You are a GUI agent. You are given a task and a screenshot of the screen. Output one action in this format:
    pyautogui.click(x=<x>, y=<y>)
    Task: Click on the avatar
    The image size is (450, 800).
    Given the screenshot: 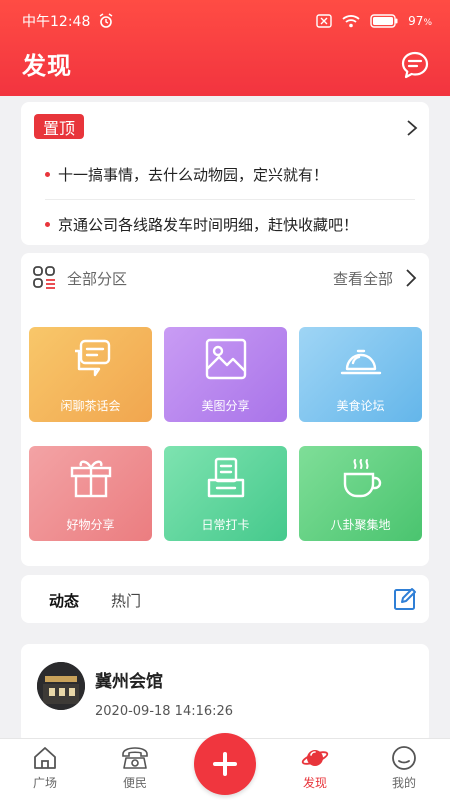 What is the action you would take?
    pyautogui.click(x=61, y=686)
    